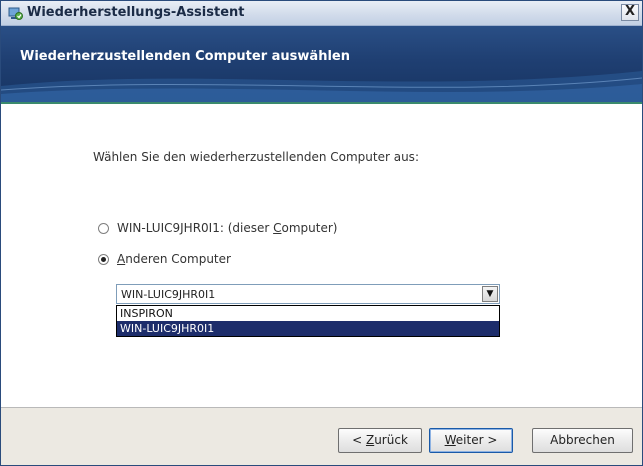 This screenshot has width=643, height=466. I want to click on dropdown-option-win-luic9jhr0i1: WIN-LUIC9JHR0I1, so click(308, 328).